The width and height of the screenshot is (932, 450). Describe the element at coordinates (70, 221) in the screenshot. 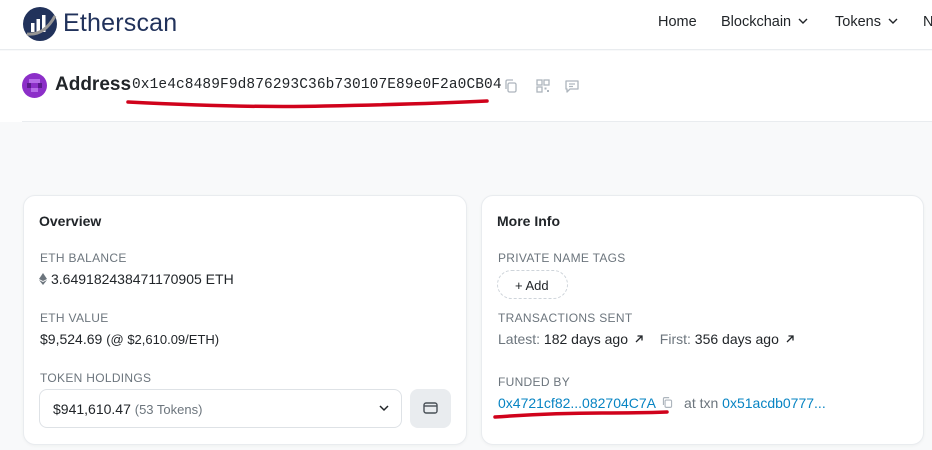

I see `overview-title: Overview` at that location.